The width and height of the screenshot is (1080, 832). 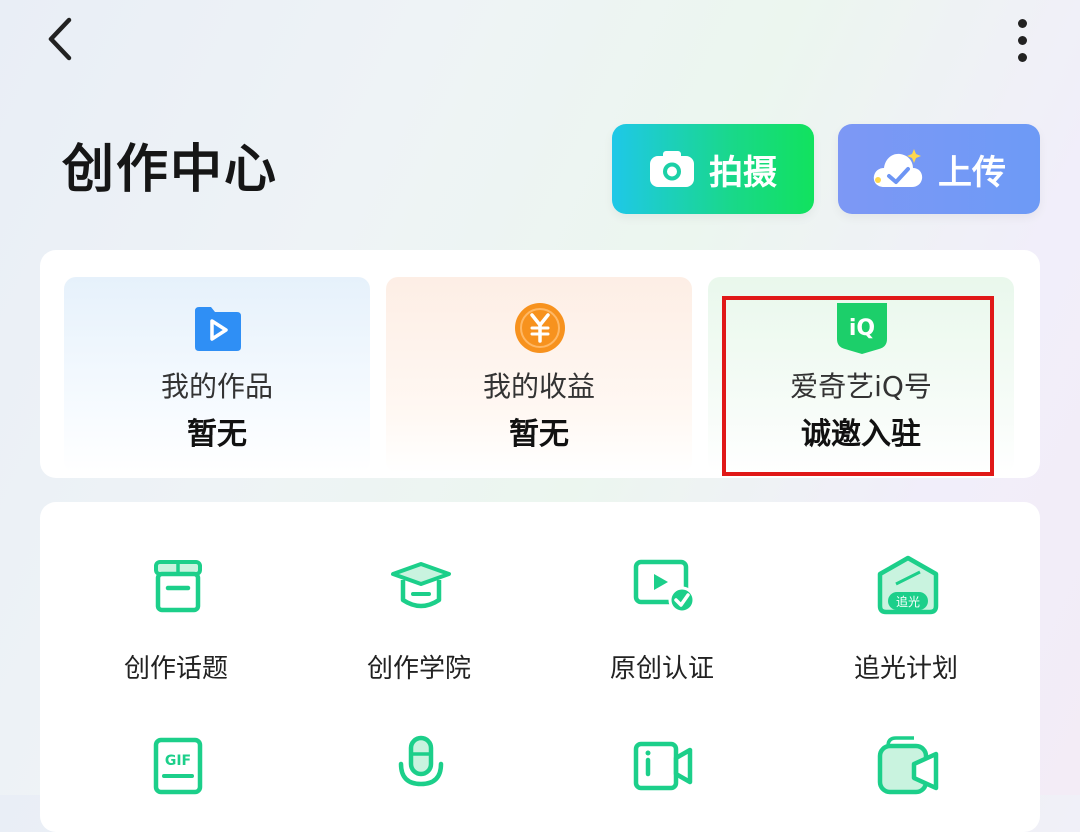 I want to click on video-verified-icon, so click(x=664, y=586).